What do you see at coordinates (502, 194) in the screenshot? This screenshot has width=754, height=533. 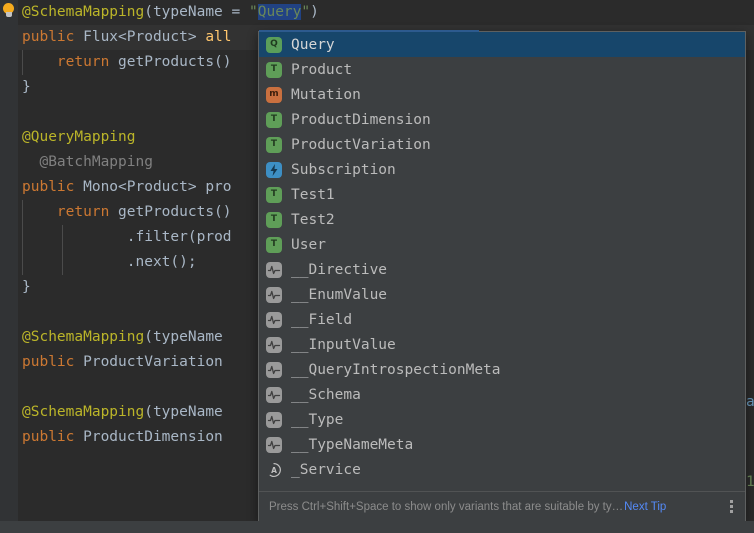 I see `completion-item: T Test1` at bounding box center [502, 194].